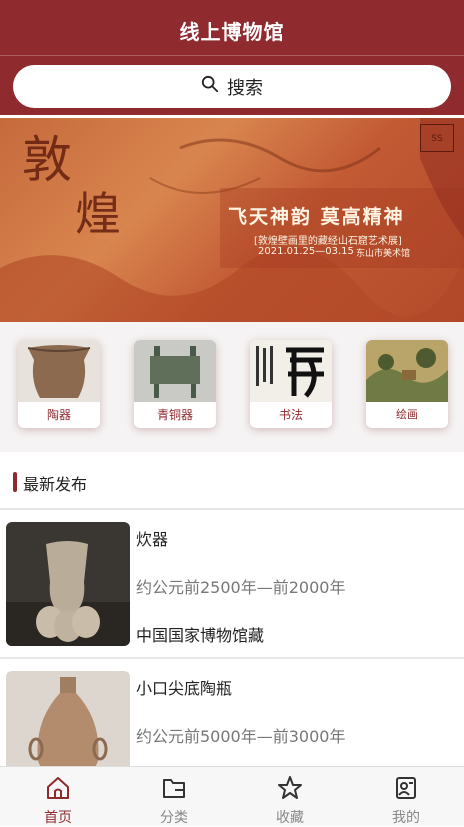 The width and height of the screenshot is (464, 827). I want to click on app-header: 线上博物馆 搜索, so click(232, 57).